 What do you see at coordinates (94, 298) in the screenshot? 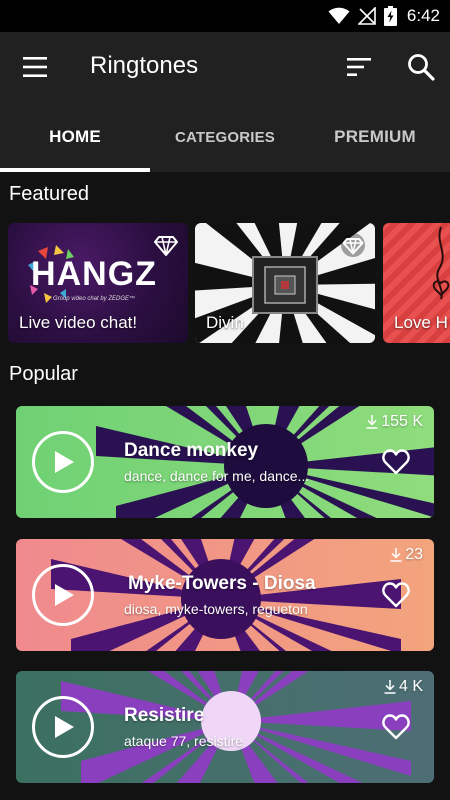
I see `svg-text: Group video chat by ZEDGE™` at bounding box center [94, 298].